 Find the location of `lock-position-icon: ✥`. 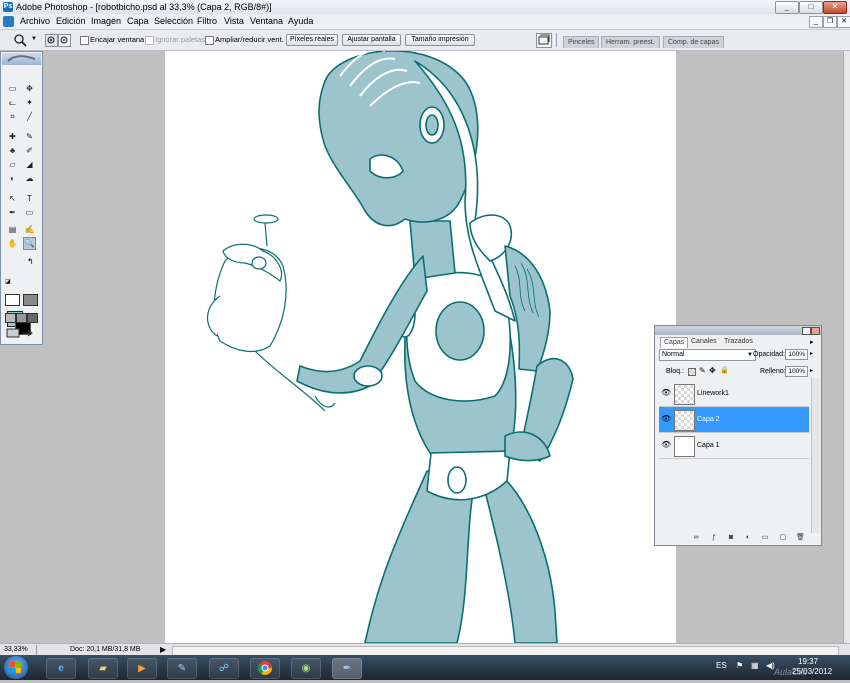

lock-position-icon: ✥ is located at coordinates (712, 370).